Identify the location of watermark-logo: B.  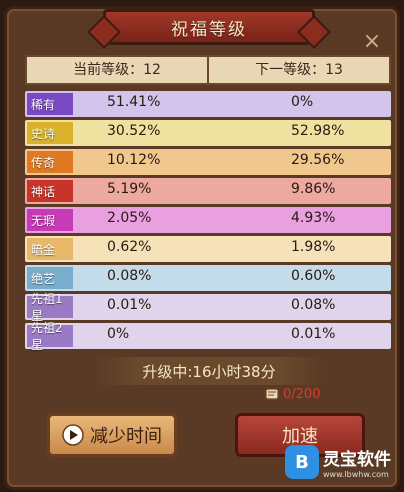
(302, 462).